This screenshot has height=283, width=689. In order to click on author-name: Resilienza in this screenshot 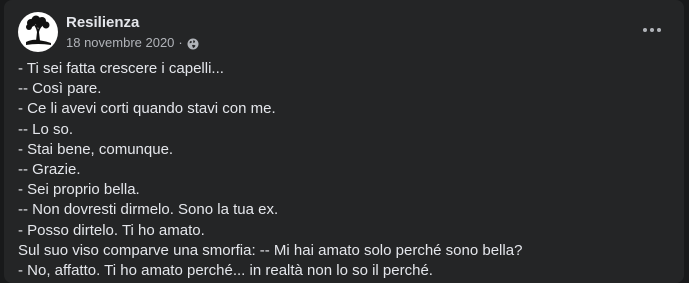, I will do `click(132, 22)`.